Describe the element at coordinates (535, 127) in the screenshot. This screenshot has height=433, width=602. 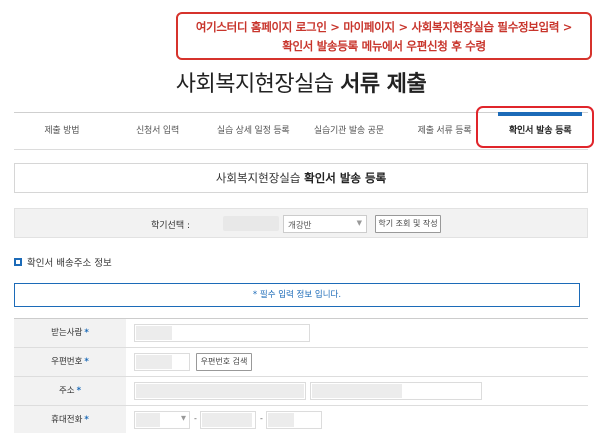
I see `active-tab-highlight` at that location.